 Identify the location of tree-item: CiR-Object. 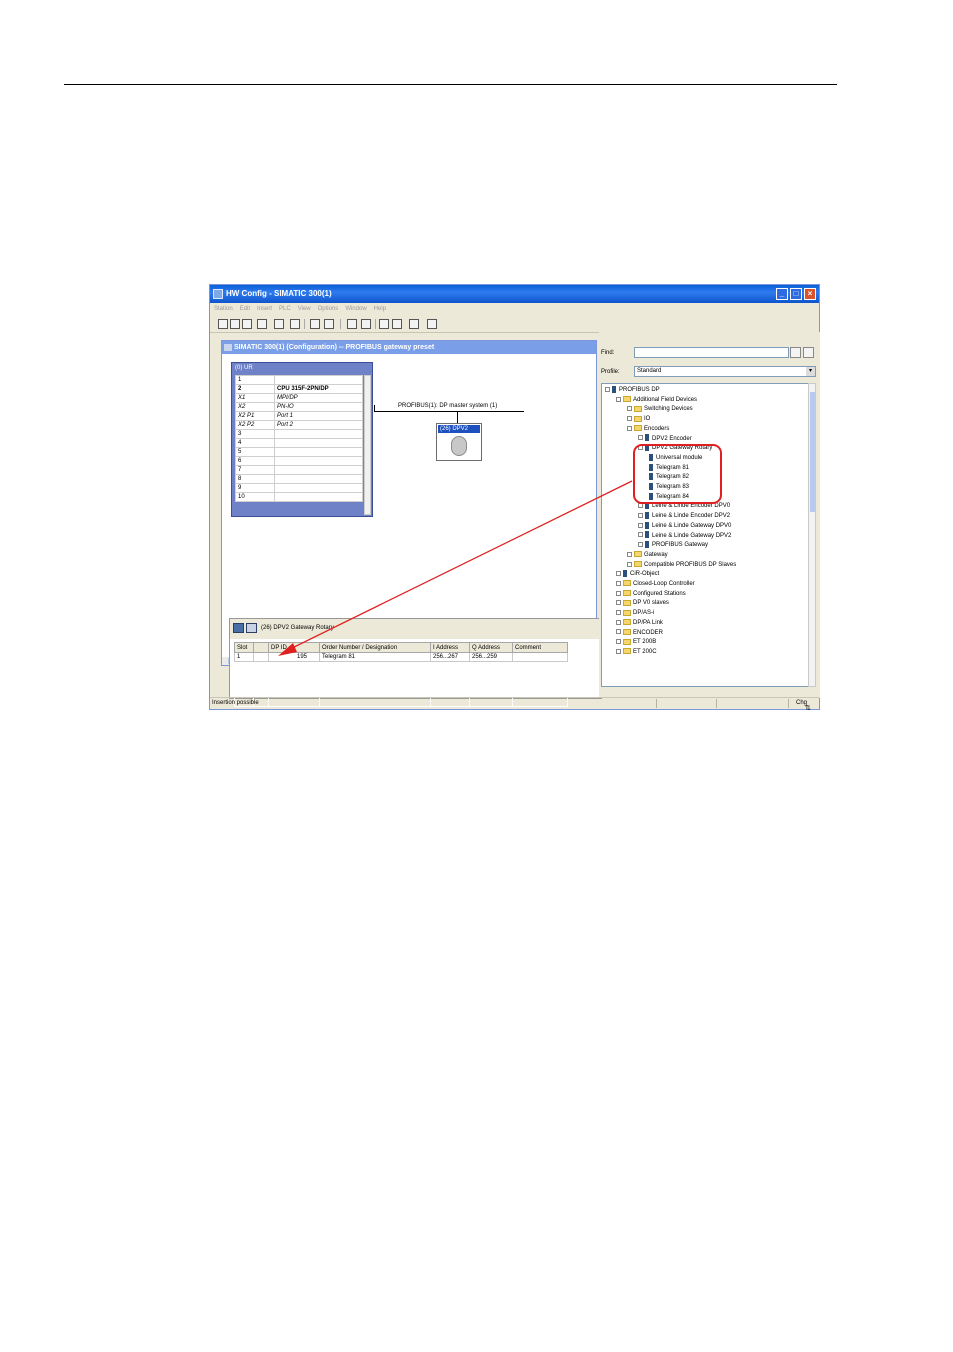
(637, 574).